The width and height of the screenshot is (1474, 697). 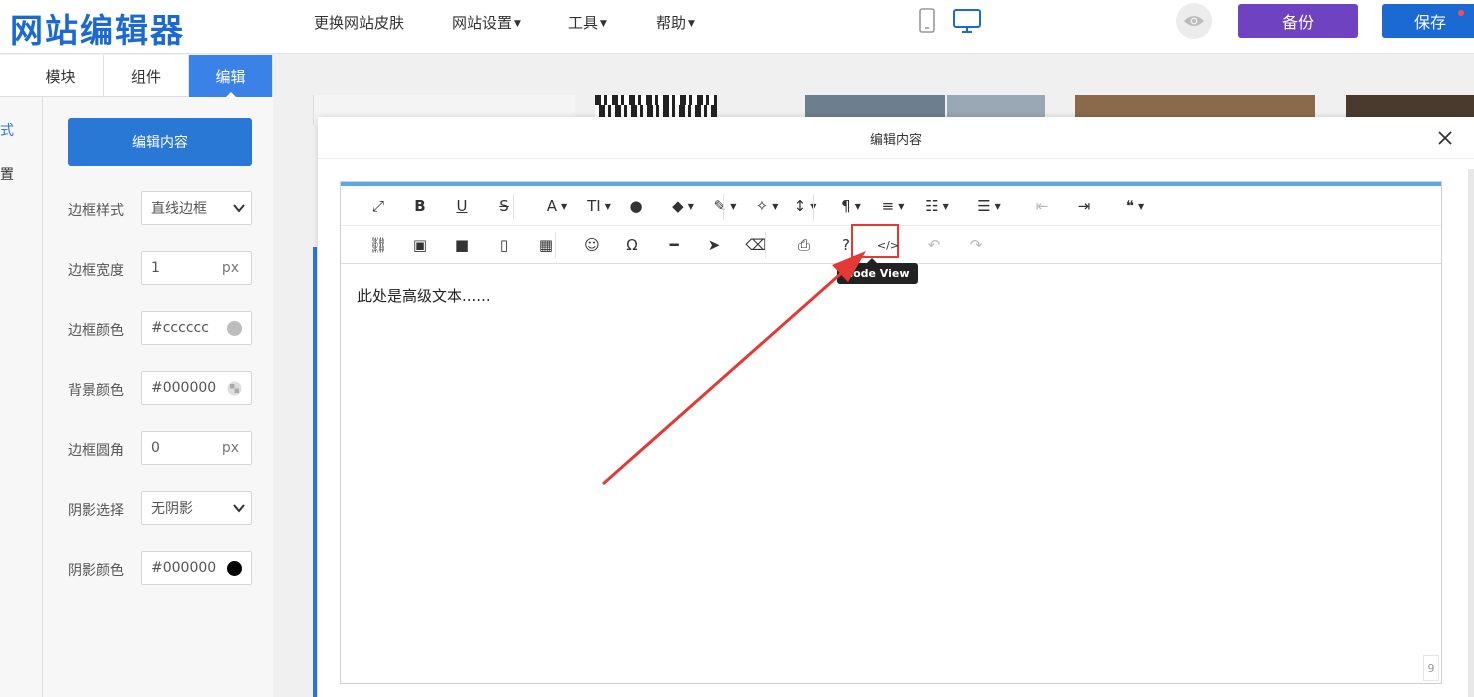 I want to click on nav-change-skin: 更换网站皮肤, so click(x=359, y=22).